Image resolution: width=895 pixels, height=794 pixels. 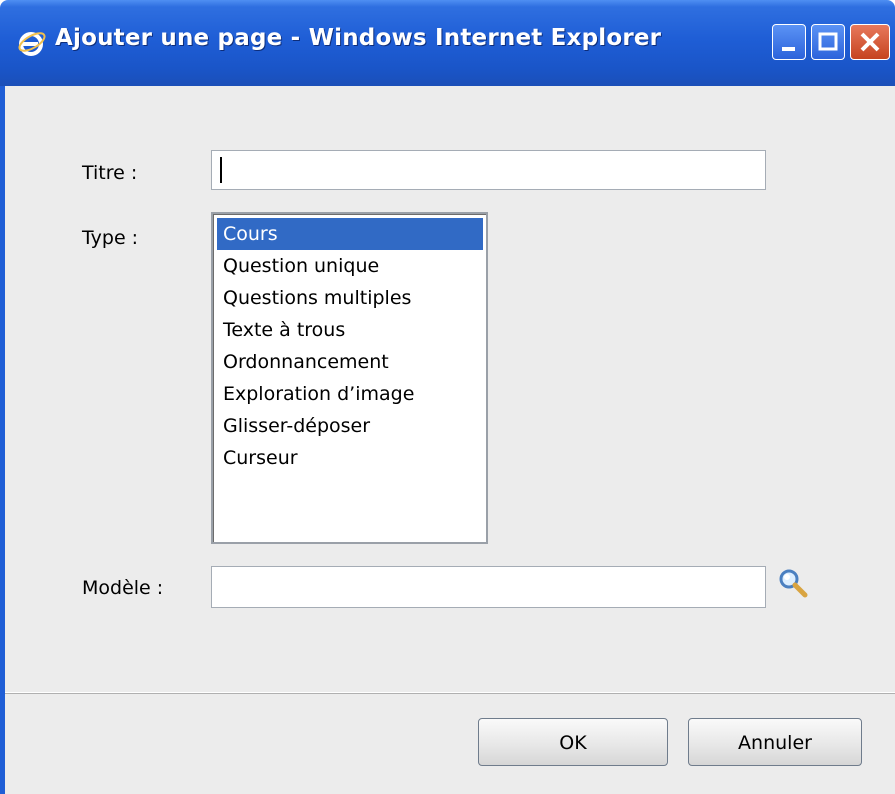 I want to click on close-button, so click(x=870, y=42).